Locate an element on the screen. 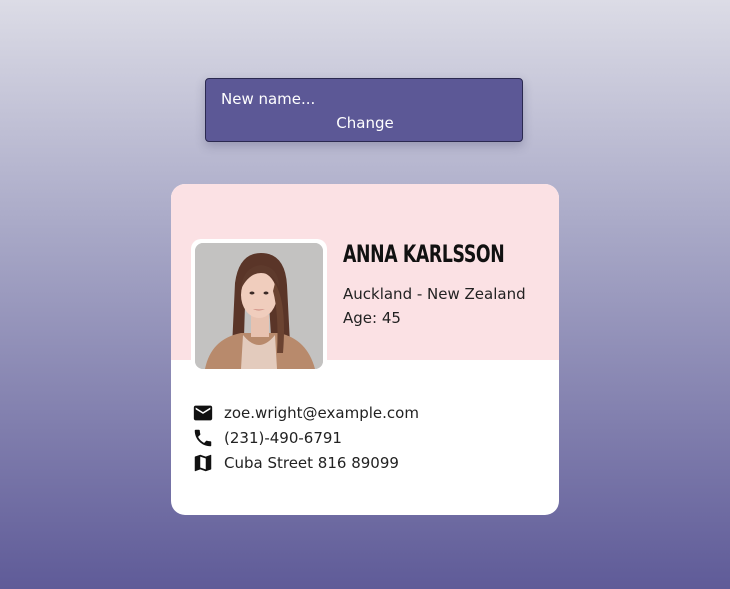  person-name: Anna Karlsson is located at coordinates (424, 254).